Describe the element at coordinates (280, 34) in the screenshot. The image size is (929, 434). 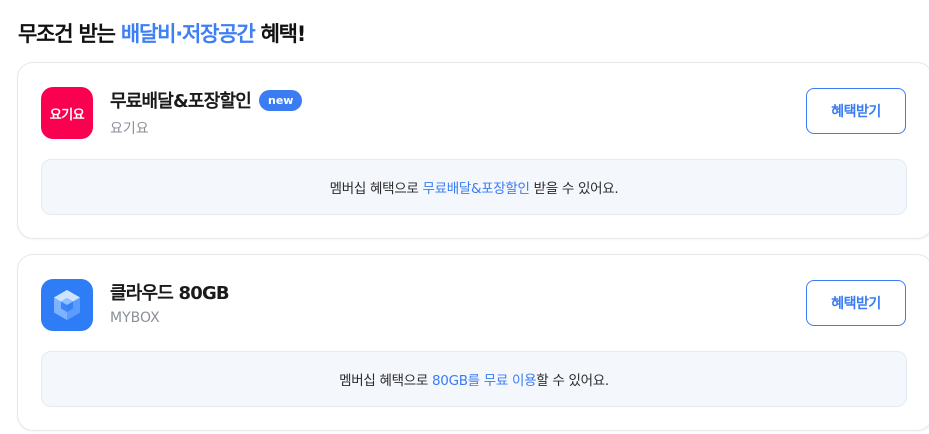
I see `section-title-suffix: 혜택!` at that location.